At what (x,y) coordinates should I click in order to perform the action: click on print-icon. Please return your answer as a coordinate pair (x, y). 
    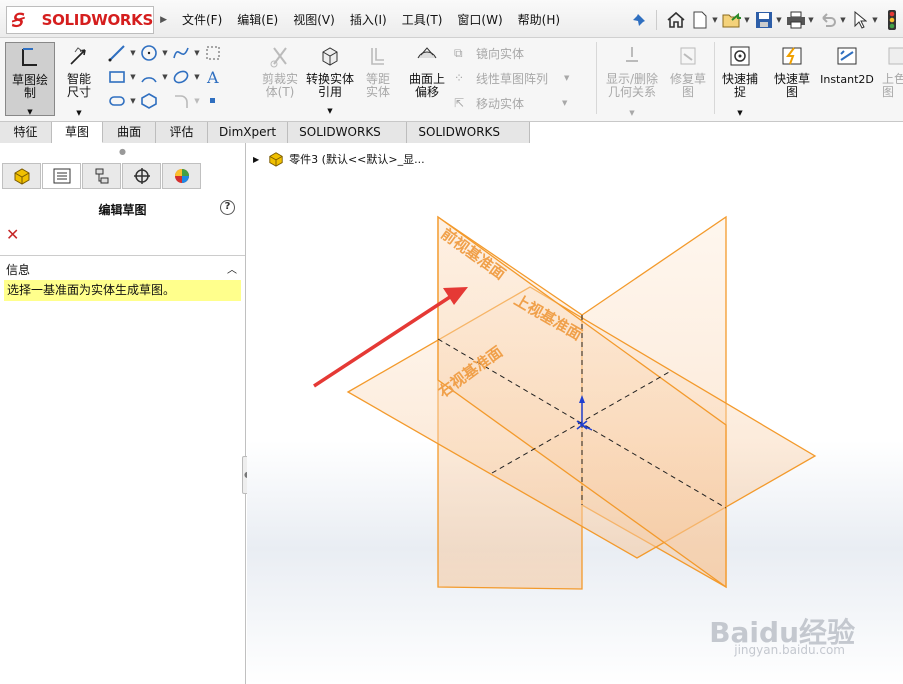
    Looking at the image, I should click on (796, 20).